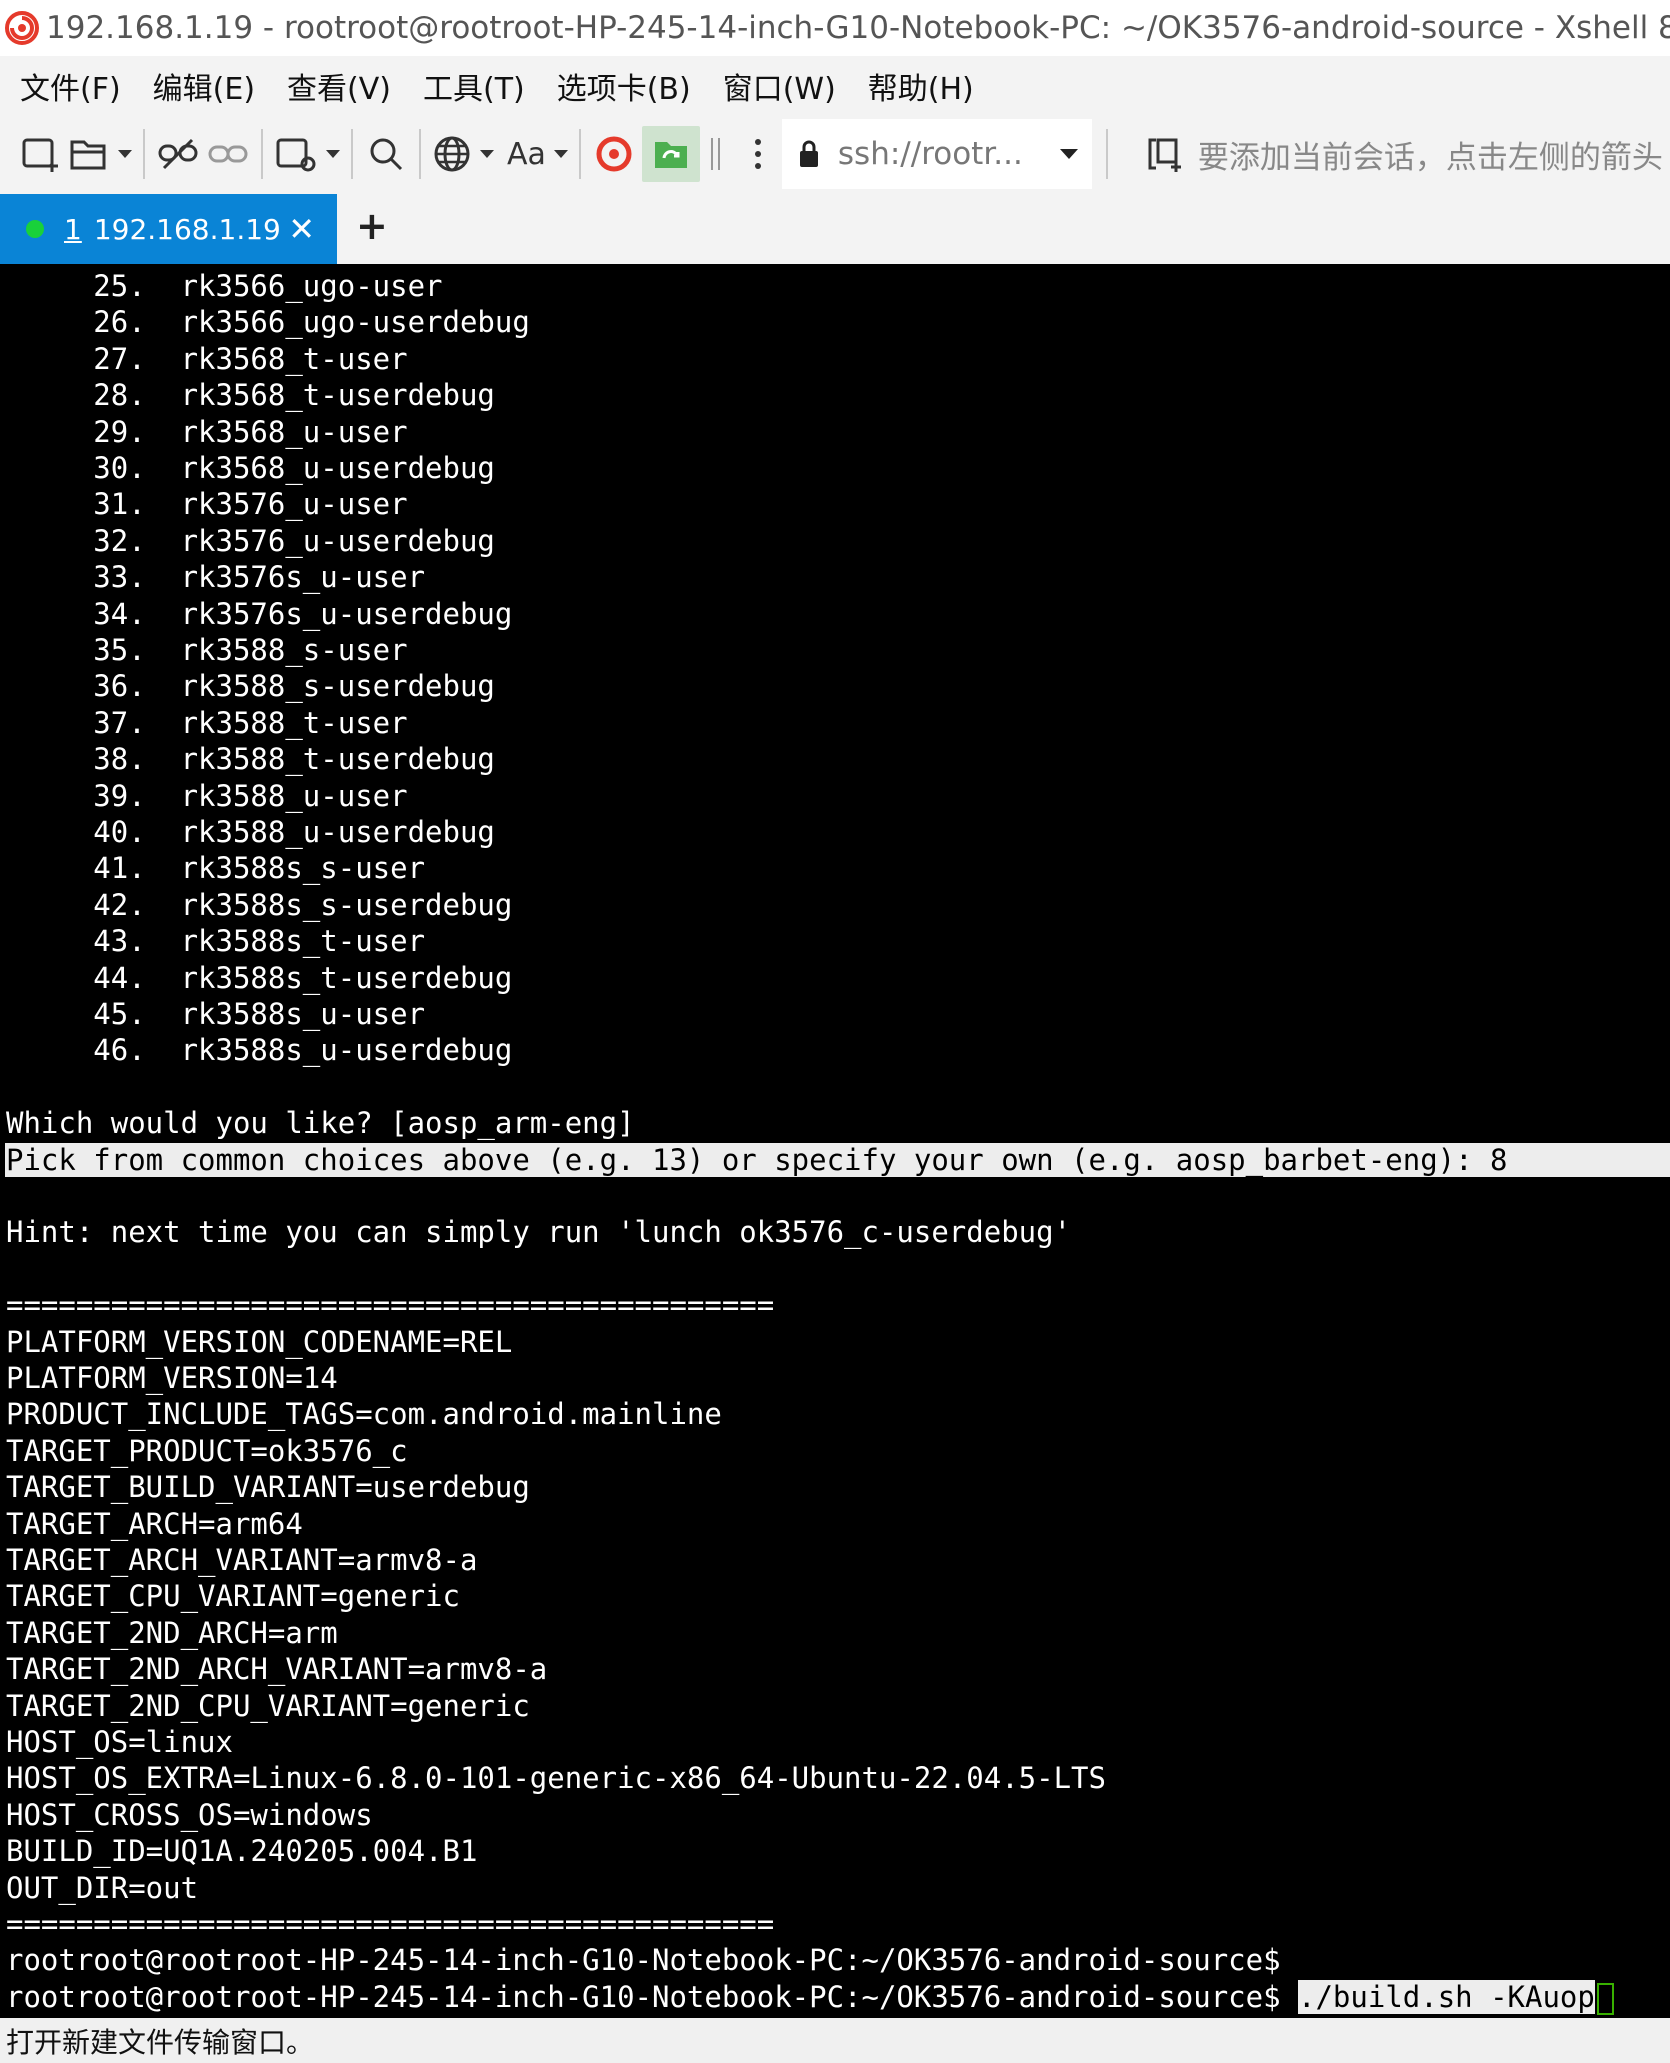 This screenshot has height=2063, width=1670. Describe the element at coordinates (250, 832) in the screenshot. I see `terminal-line: 40. rk3588_u-userdebug` at that location.